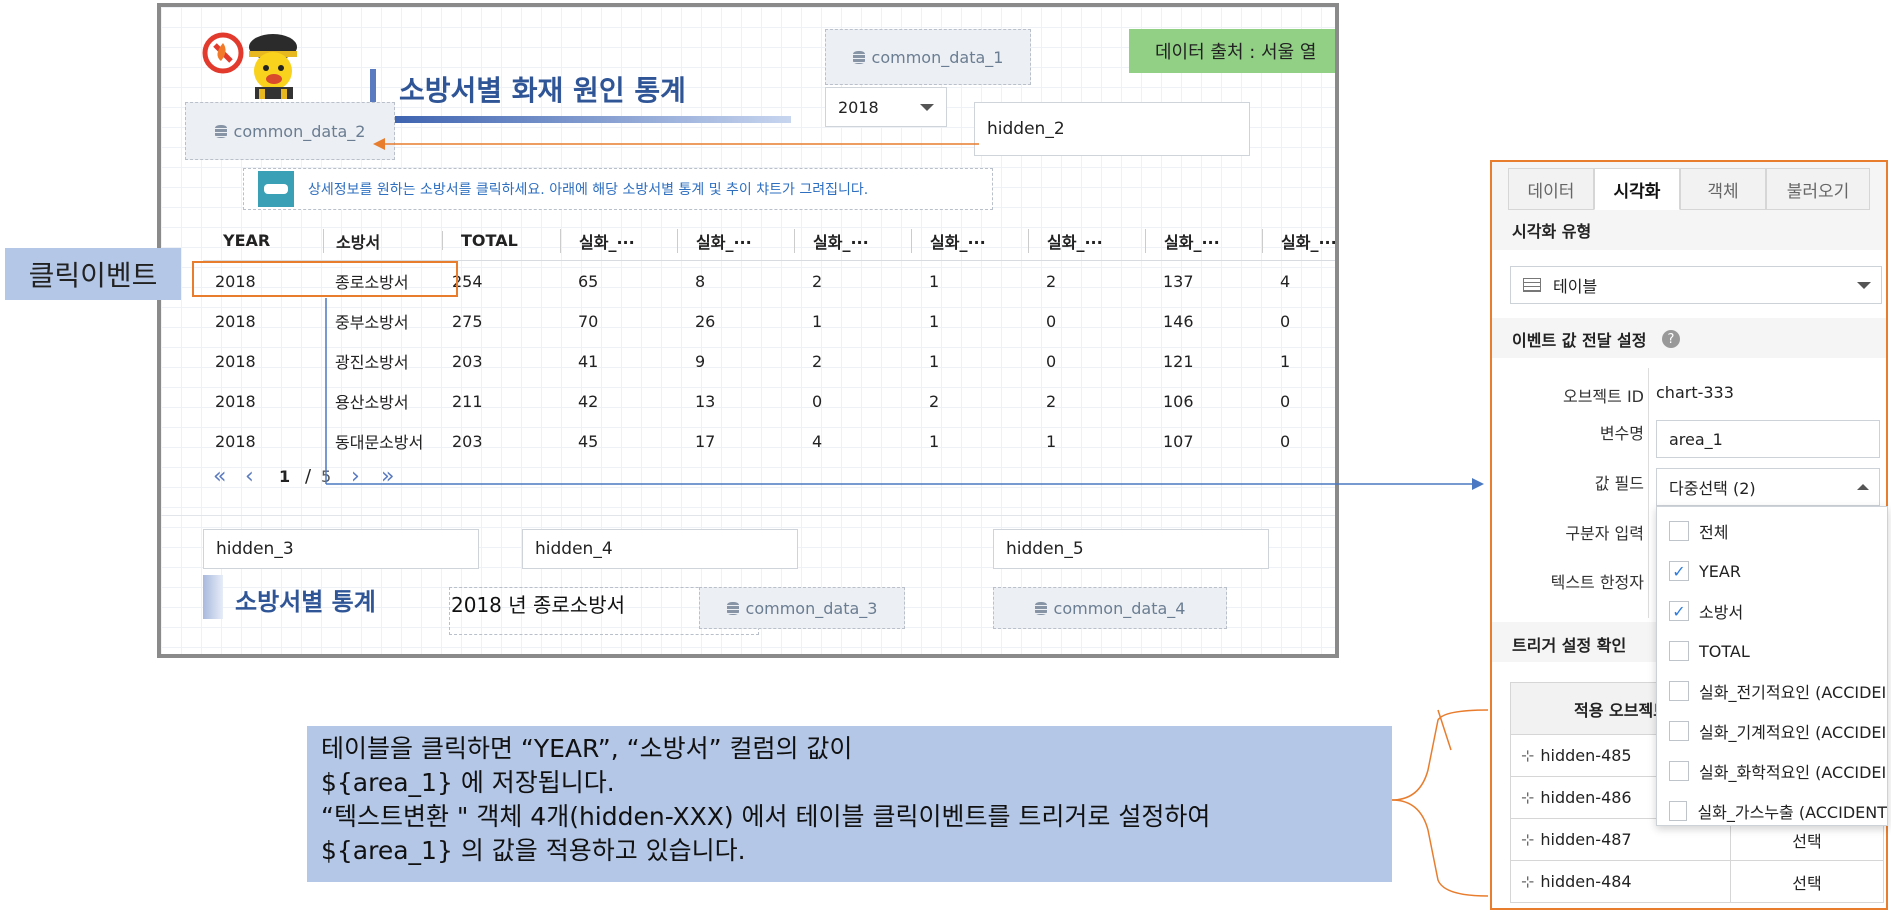 The height and width of the screenshot is (912, 1891). What do you see at coordinates (1772, 571) in the screenshot?
I see `dropdown-option: ✓ YEAR` at bounding box center [1772, 571].